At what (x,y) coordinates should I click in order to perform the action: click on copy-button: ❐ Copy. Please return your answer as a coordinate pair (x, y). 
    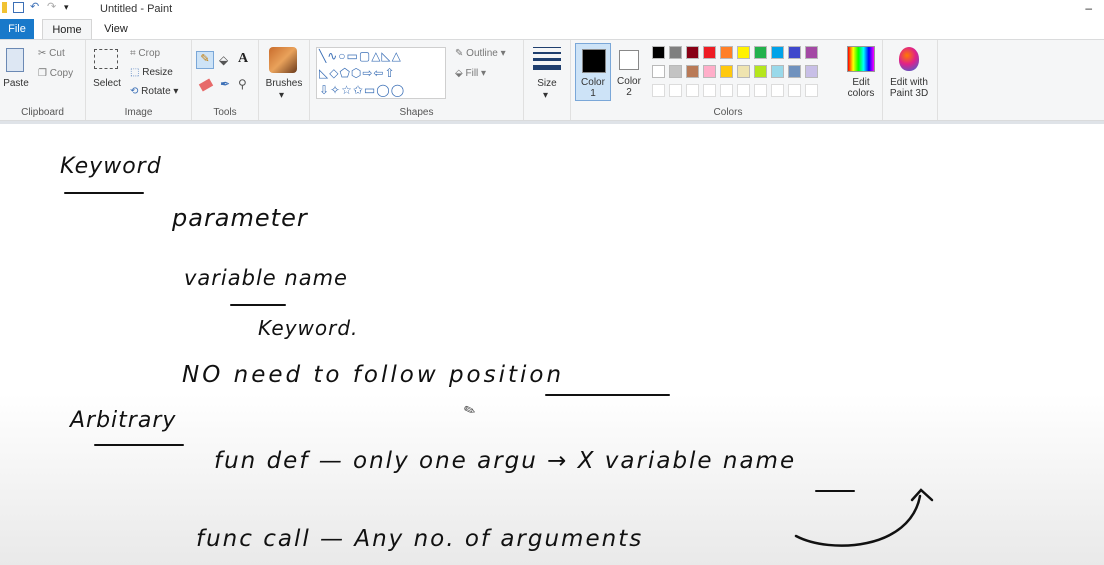
    Looking at the image, I should click on (55, 73).